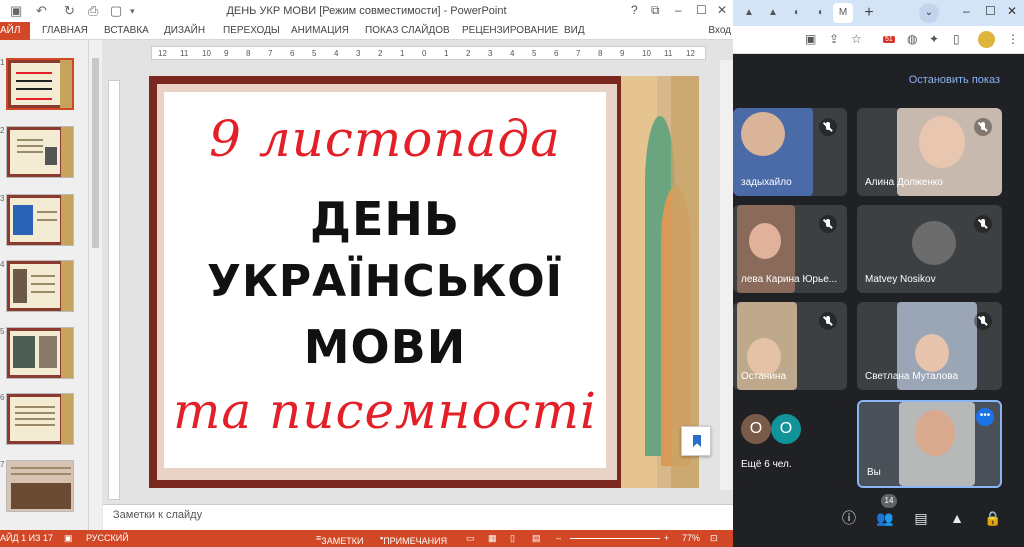  I want to click on thumbnail-number: 4, so click(2, 264).